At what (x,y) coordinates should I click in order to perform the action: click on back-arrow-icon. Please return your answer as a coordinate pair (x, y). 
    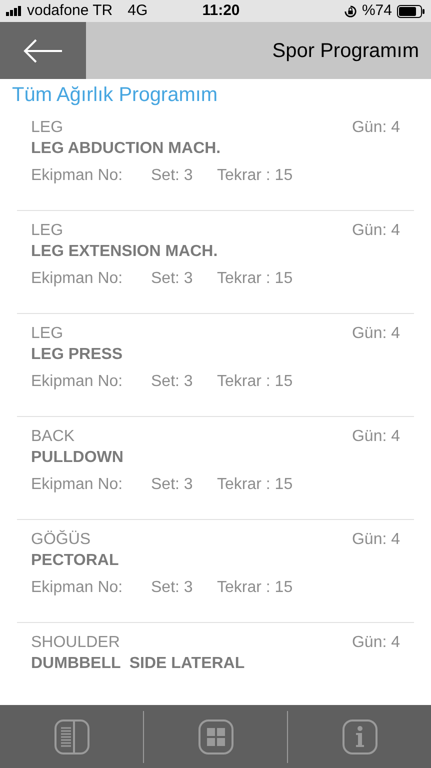
    Looking at the image, I should click on (43, 50).